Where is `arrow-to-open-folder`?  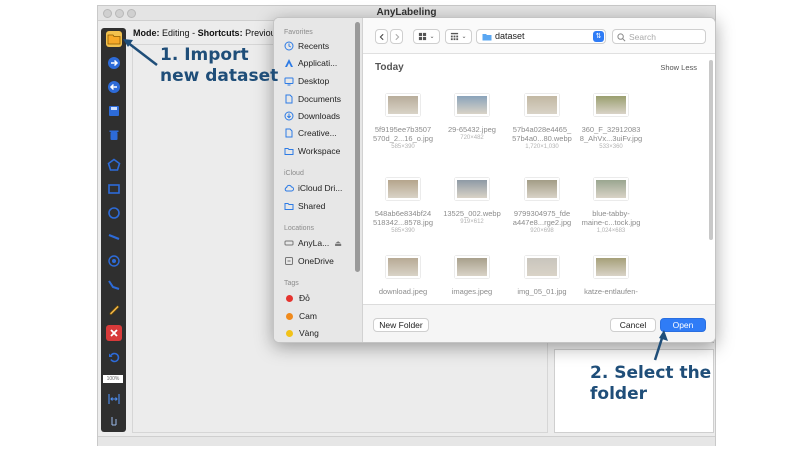
arrow-to-open-folder is located at coordinates (140, 52).